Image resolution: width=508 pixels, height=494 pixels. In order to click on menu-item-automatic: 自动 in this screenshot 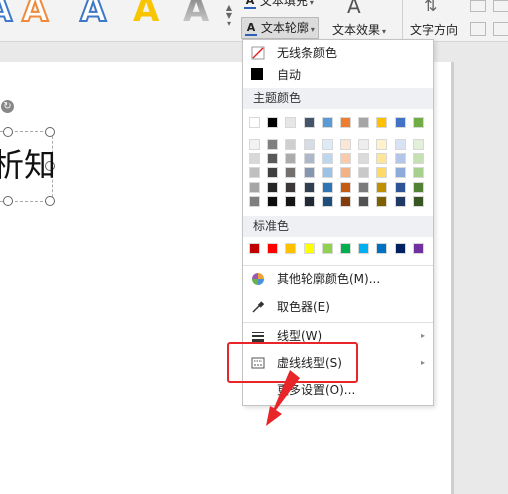, I will do `click(338, 75)`.